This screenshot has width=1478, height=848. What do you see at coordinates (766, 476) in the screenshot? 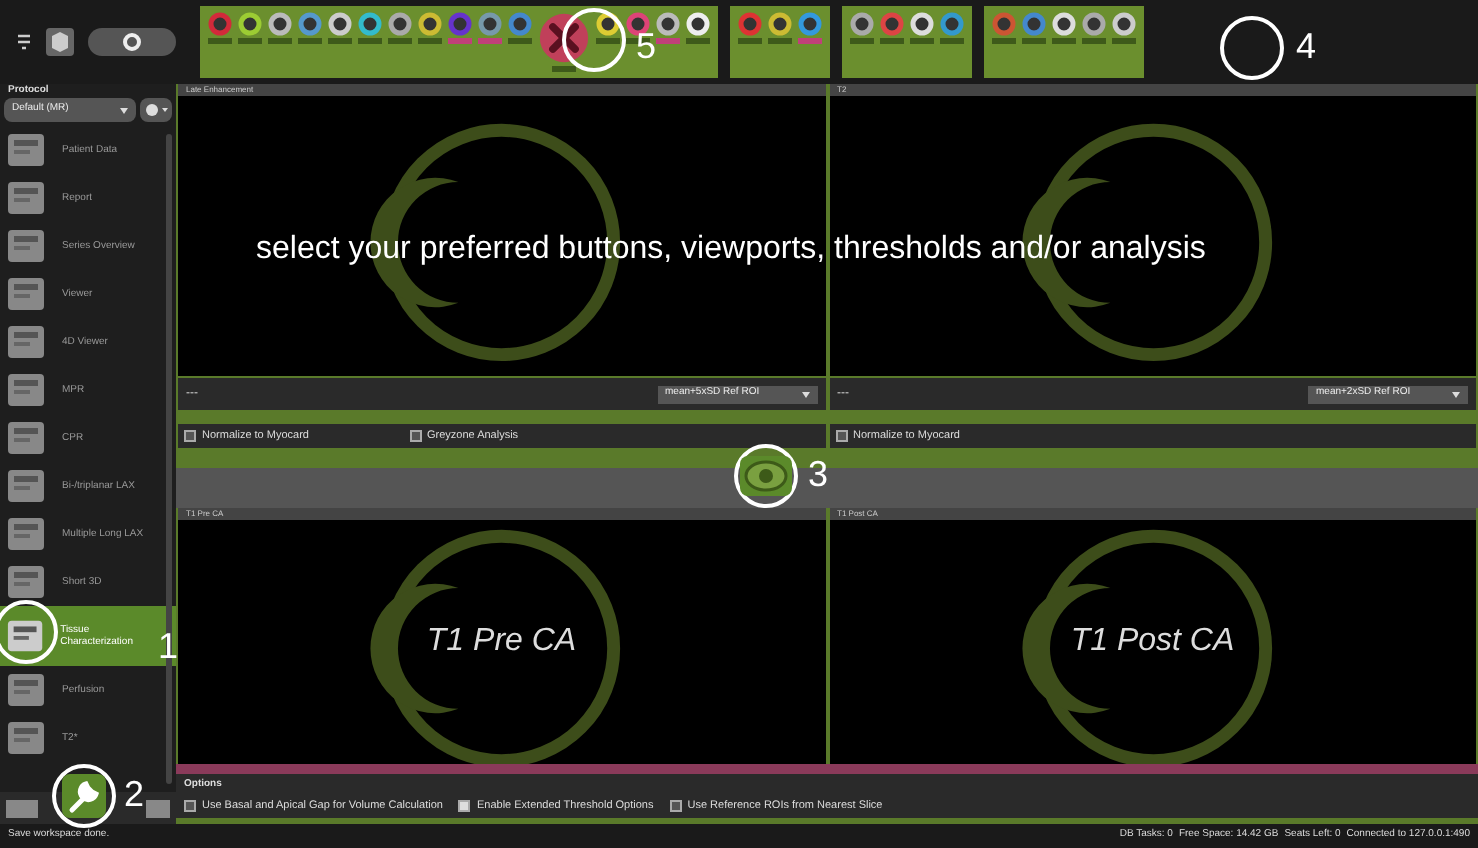
I see `eye-icon` at bounding box center [766, 476].